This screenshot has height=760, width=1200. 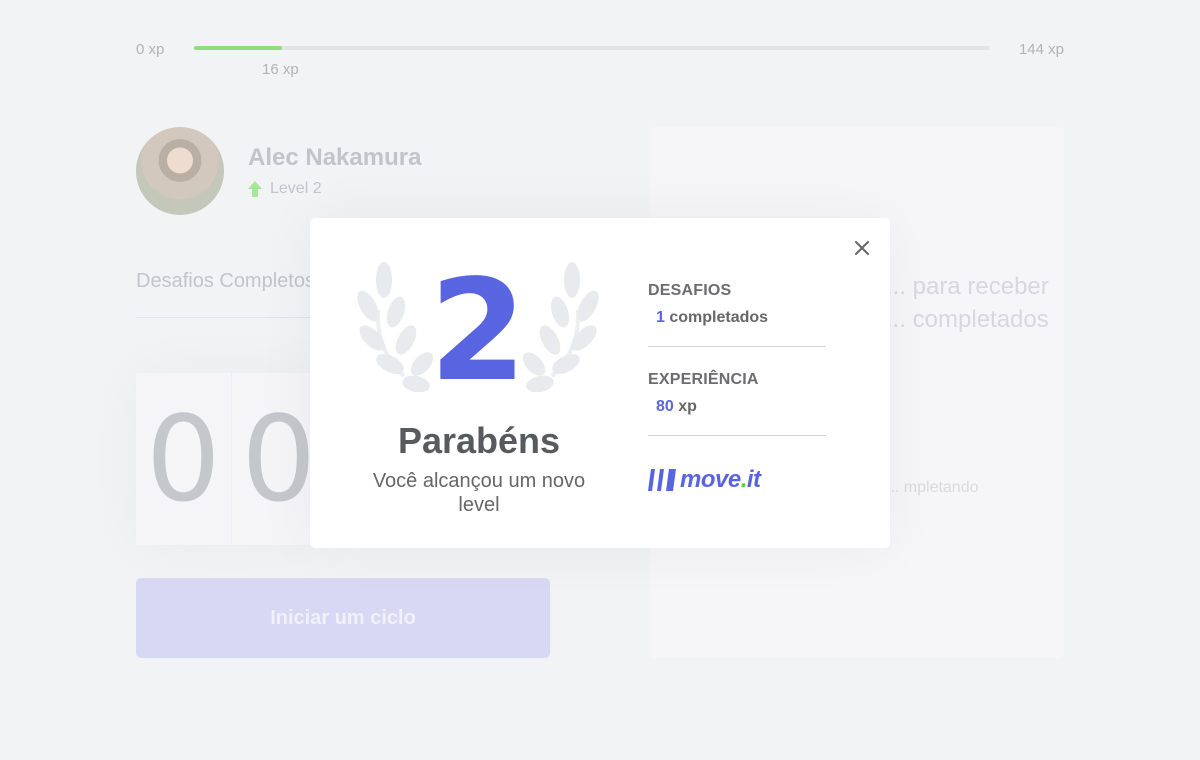 What do you see at coordinates (255, 189) in the screenshot?
I see `level-up-arrow-icon` at bounding box center [255, 189].